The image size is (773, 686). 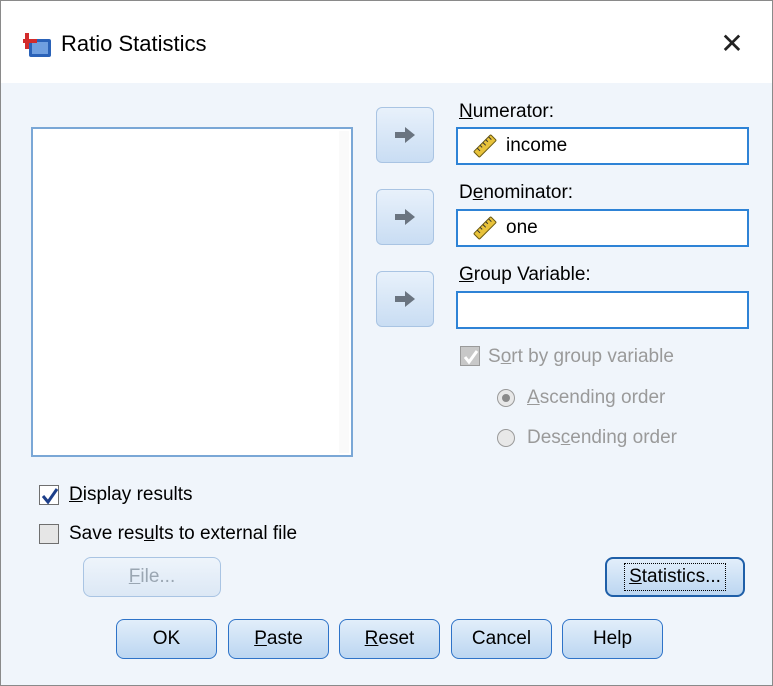 I want to click on reset-button: Reset, so click(x=389, y=639).